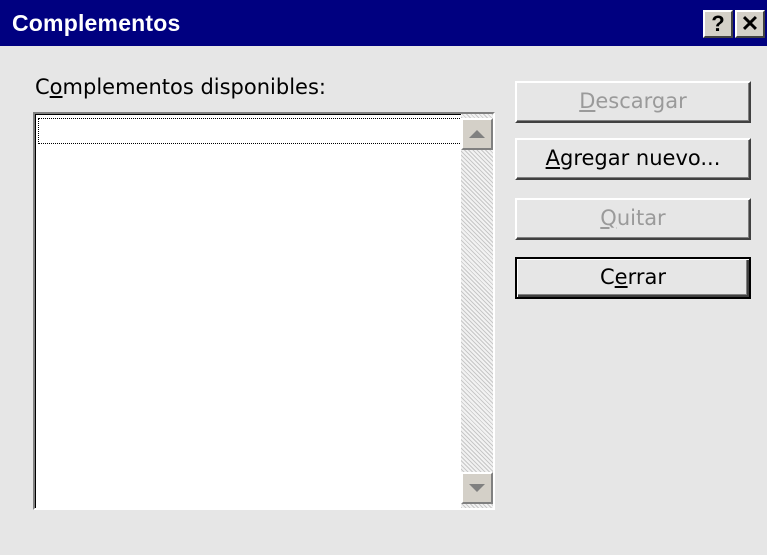 Image resolution: width=767 pixels, height=555 pixels. Describe the element at coordinates (633, 102) in the screenshot. I see `download-button: Descargar` at that location.